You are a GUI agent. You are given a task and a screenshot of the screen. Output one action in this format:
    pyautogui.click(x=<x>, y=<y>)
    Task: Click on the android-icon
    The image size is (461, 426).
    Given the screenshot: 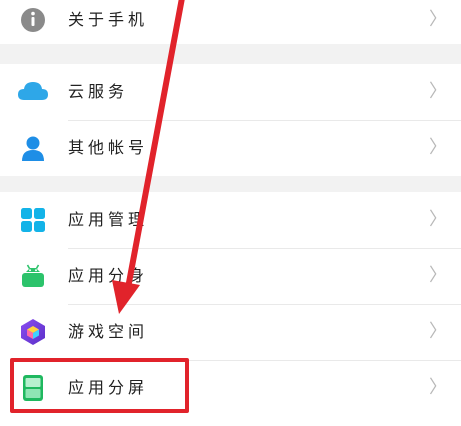 What is the action you would take?
    pyautogui.click(x=33, y=276)
    